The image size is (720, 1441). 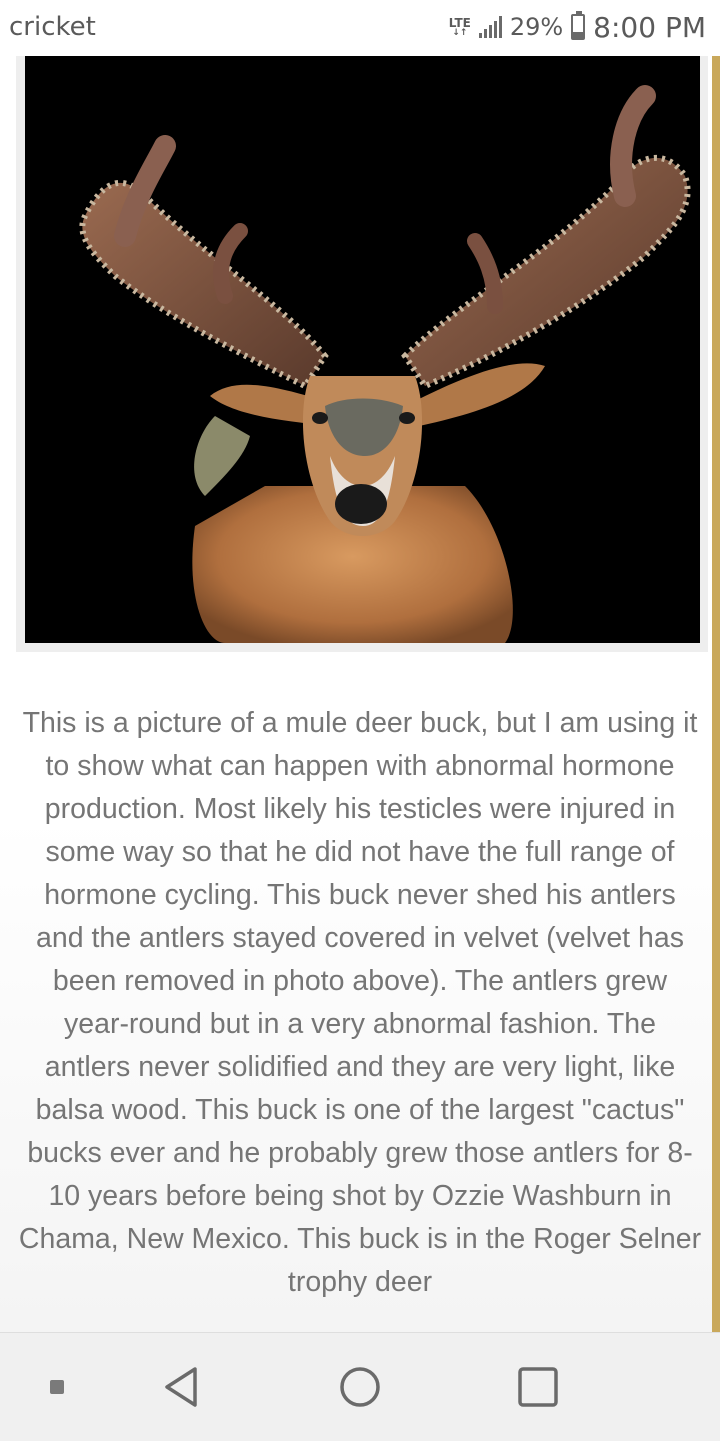 I want to click on back-icon, so click(x=181, y=1387).